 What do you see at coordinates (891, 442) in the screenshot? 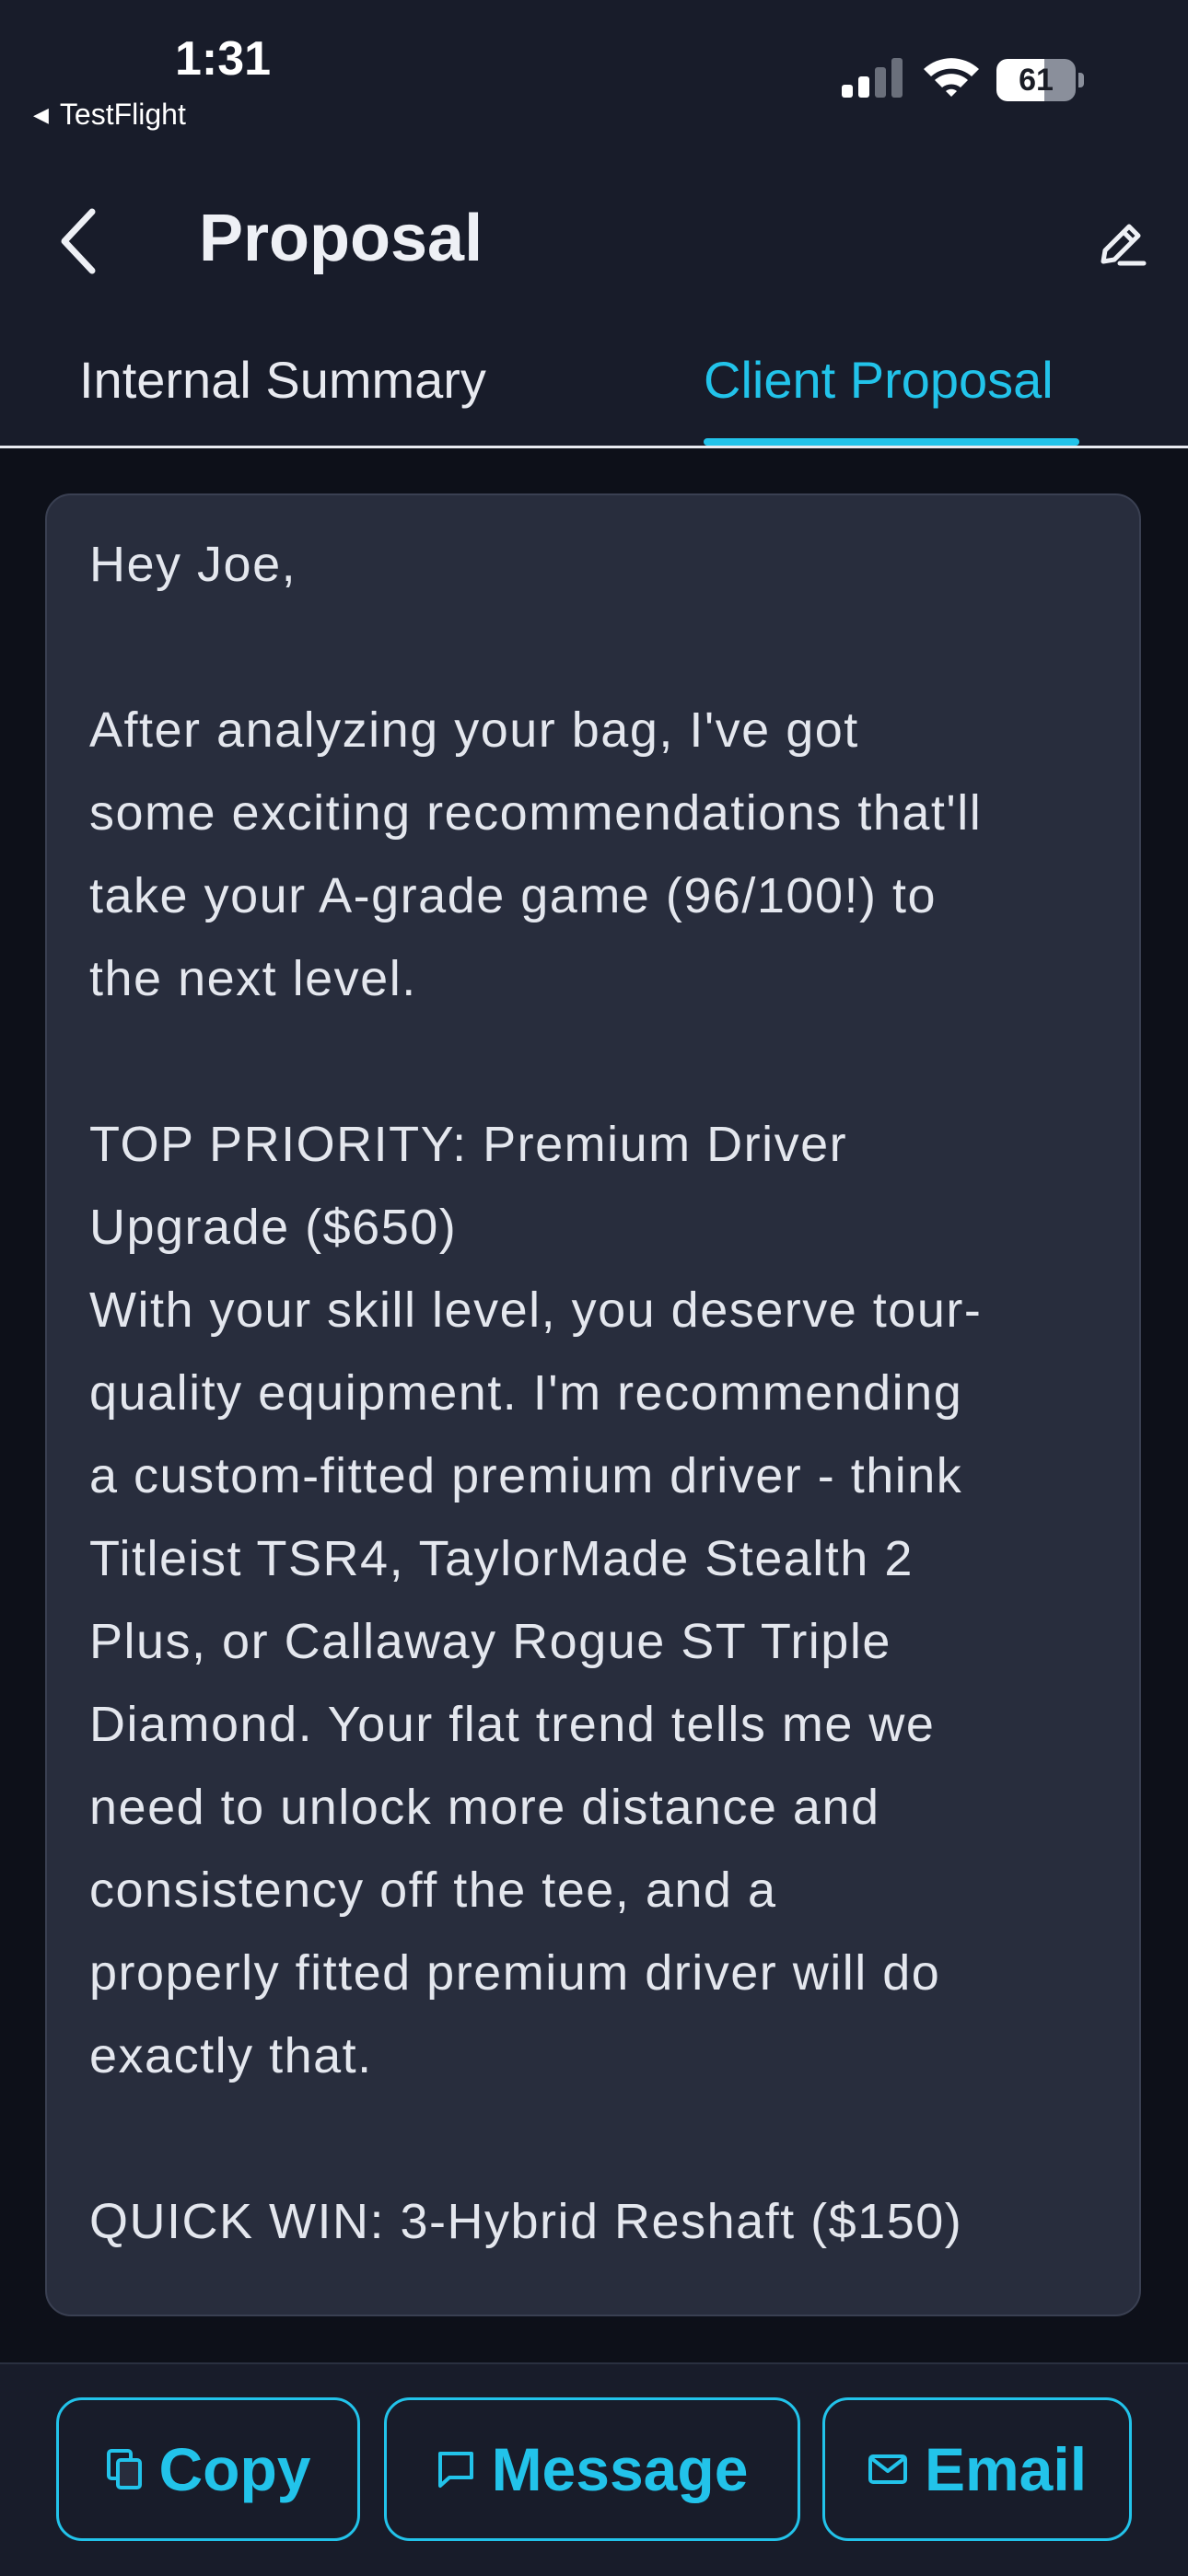
I see `active-tab-indicator` at bounding box center [891, 442].